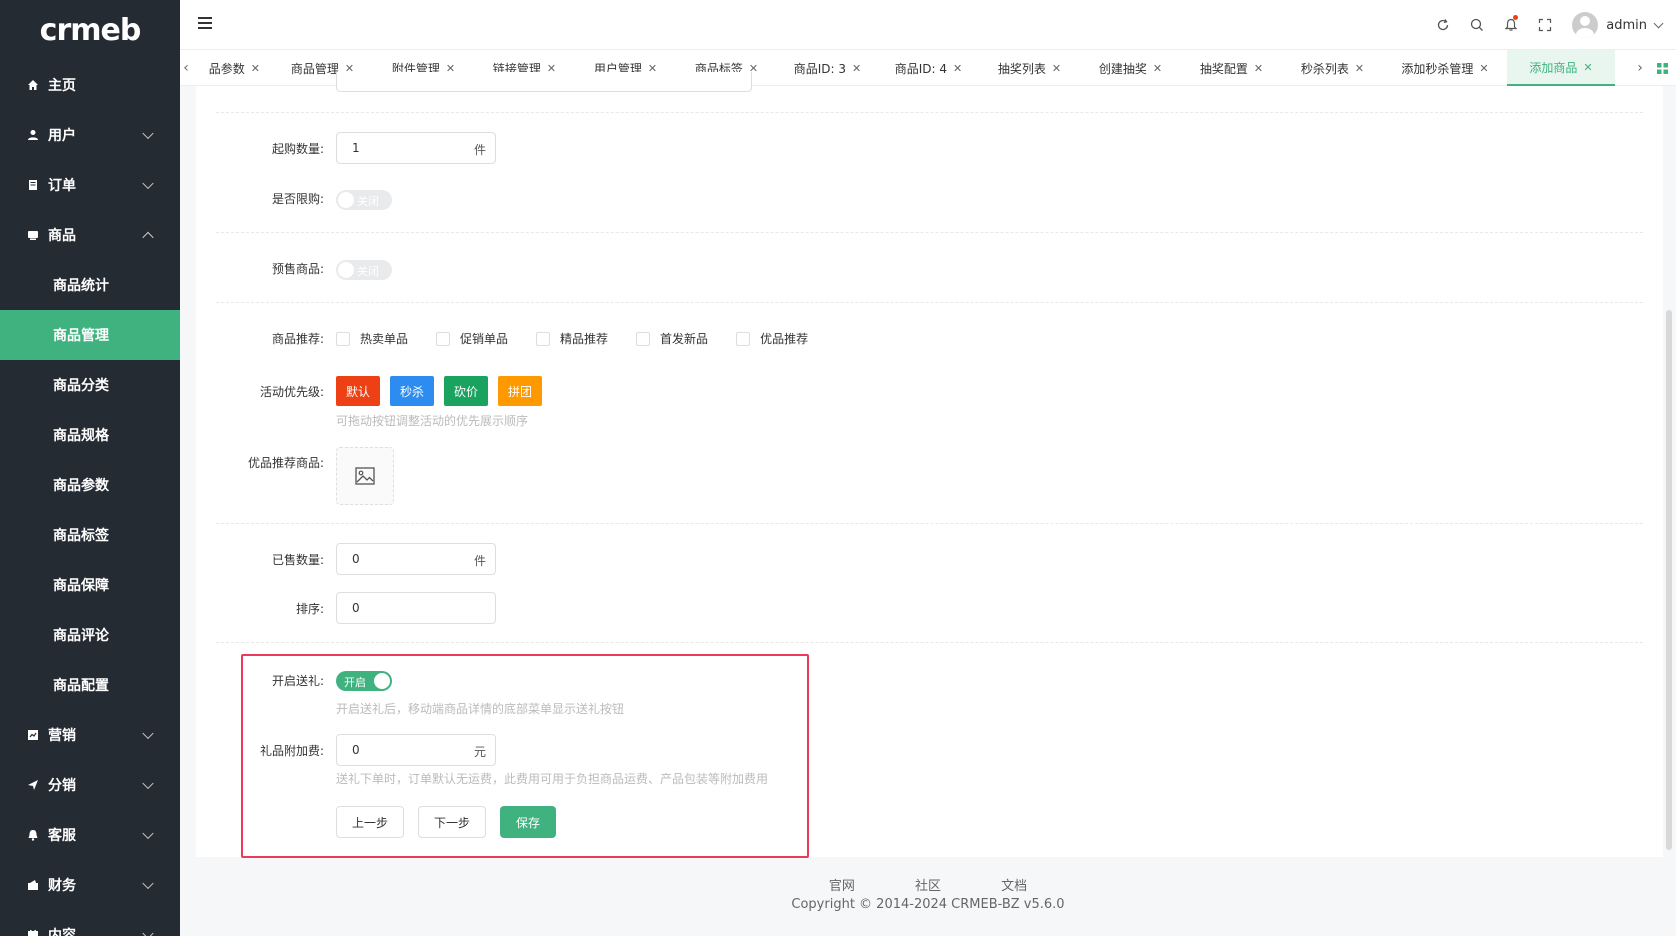 Image resolution: width=1676 pixels, height=936 pixels. Describe the element at coordinates (90, 185) in the screenshot. I see `sidebar-item-order: 订单` at that location.